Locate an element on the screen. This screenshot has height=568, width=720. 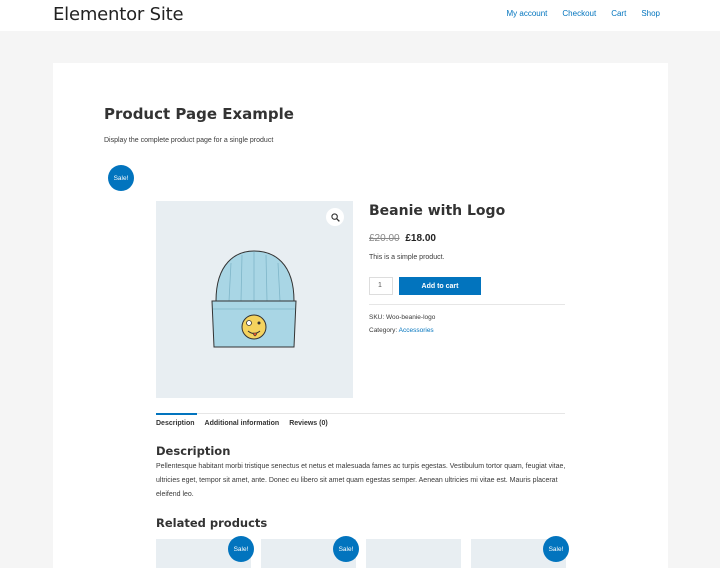
tab-additional-information: Additional information is located at coordinates (242, 423).